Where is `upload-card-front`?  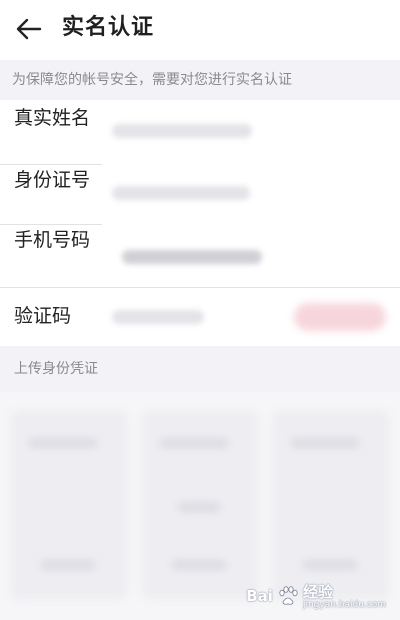
upload-card-front is located at coordinates (69, 505).